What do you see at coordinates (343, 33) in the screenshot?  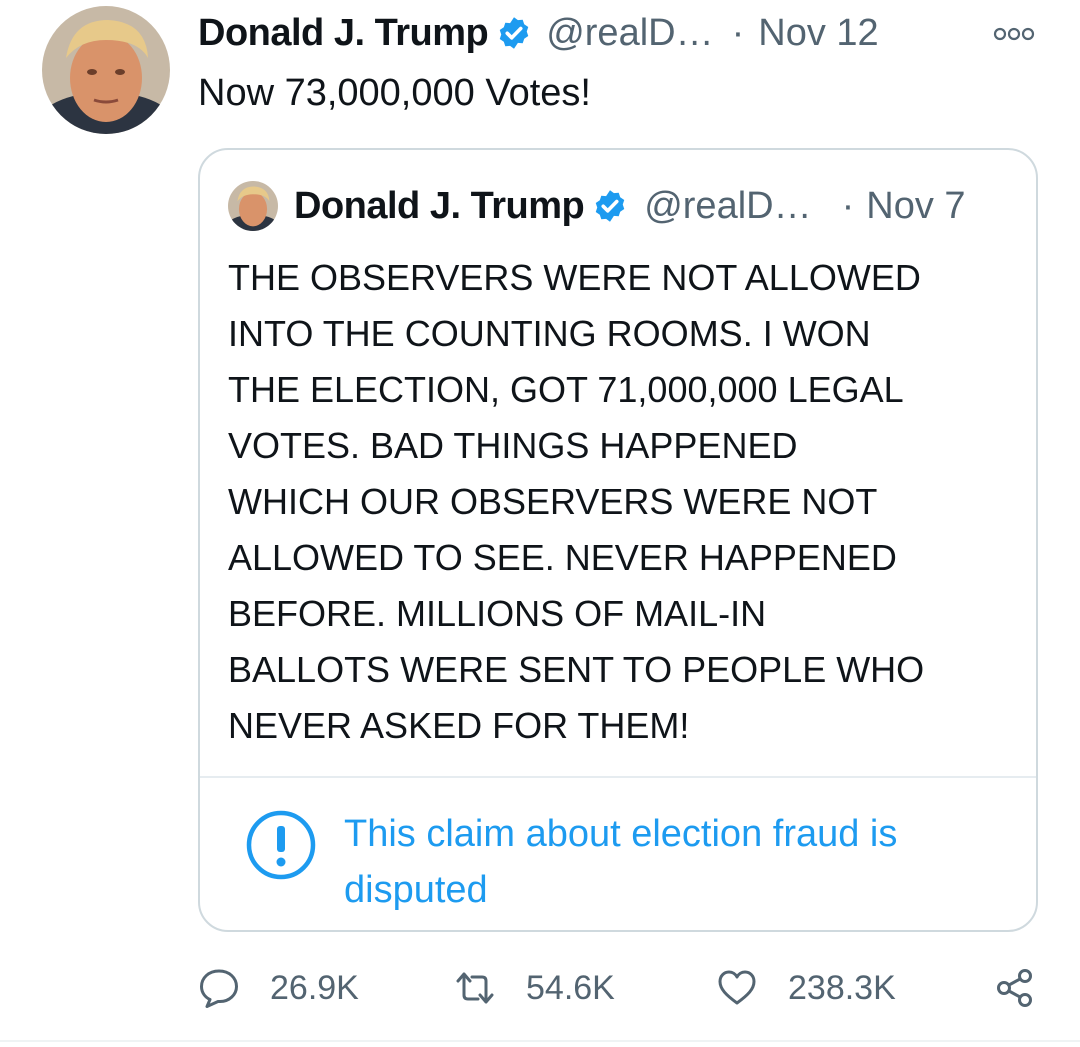 I see `author-name: Donald J. Trump` at bounding box center [343, 33].